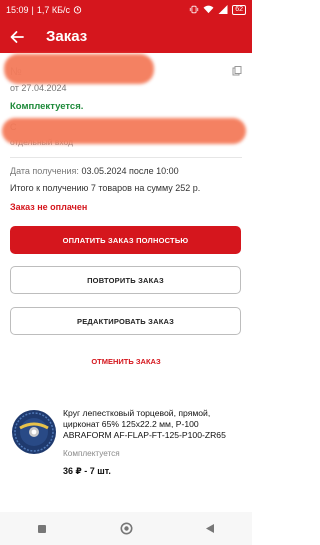 Image resolution: width=320 pixels, height=545 pixels. I want to click on status-time: 15:09, so click(17, 10).